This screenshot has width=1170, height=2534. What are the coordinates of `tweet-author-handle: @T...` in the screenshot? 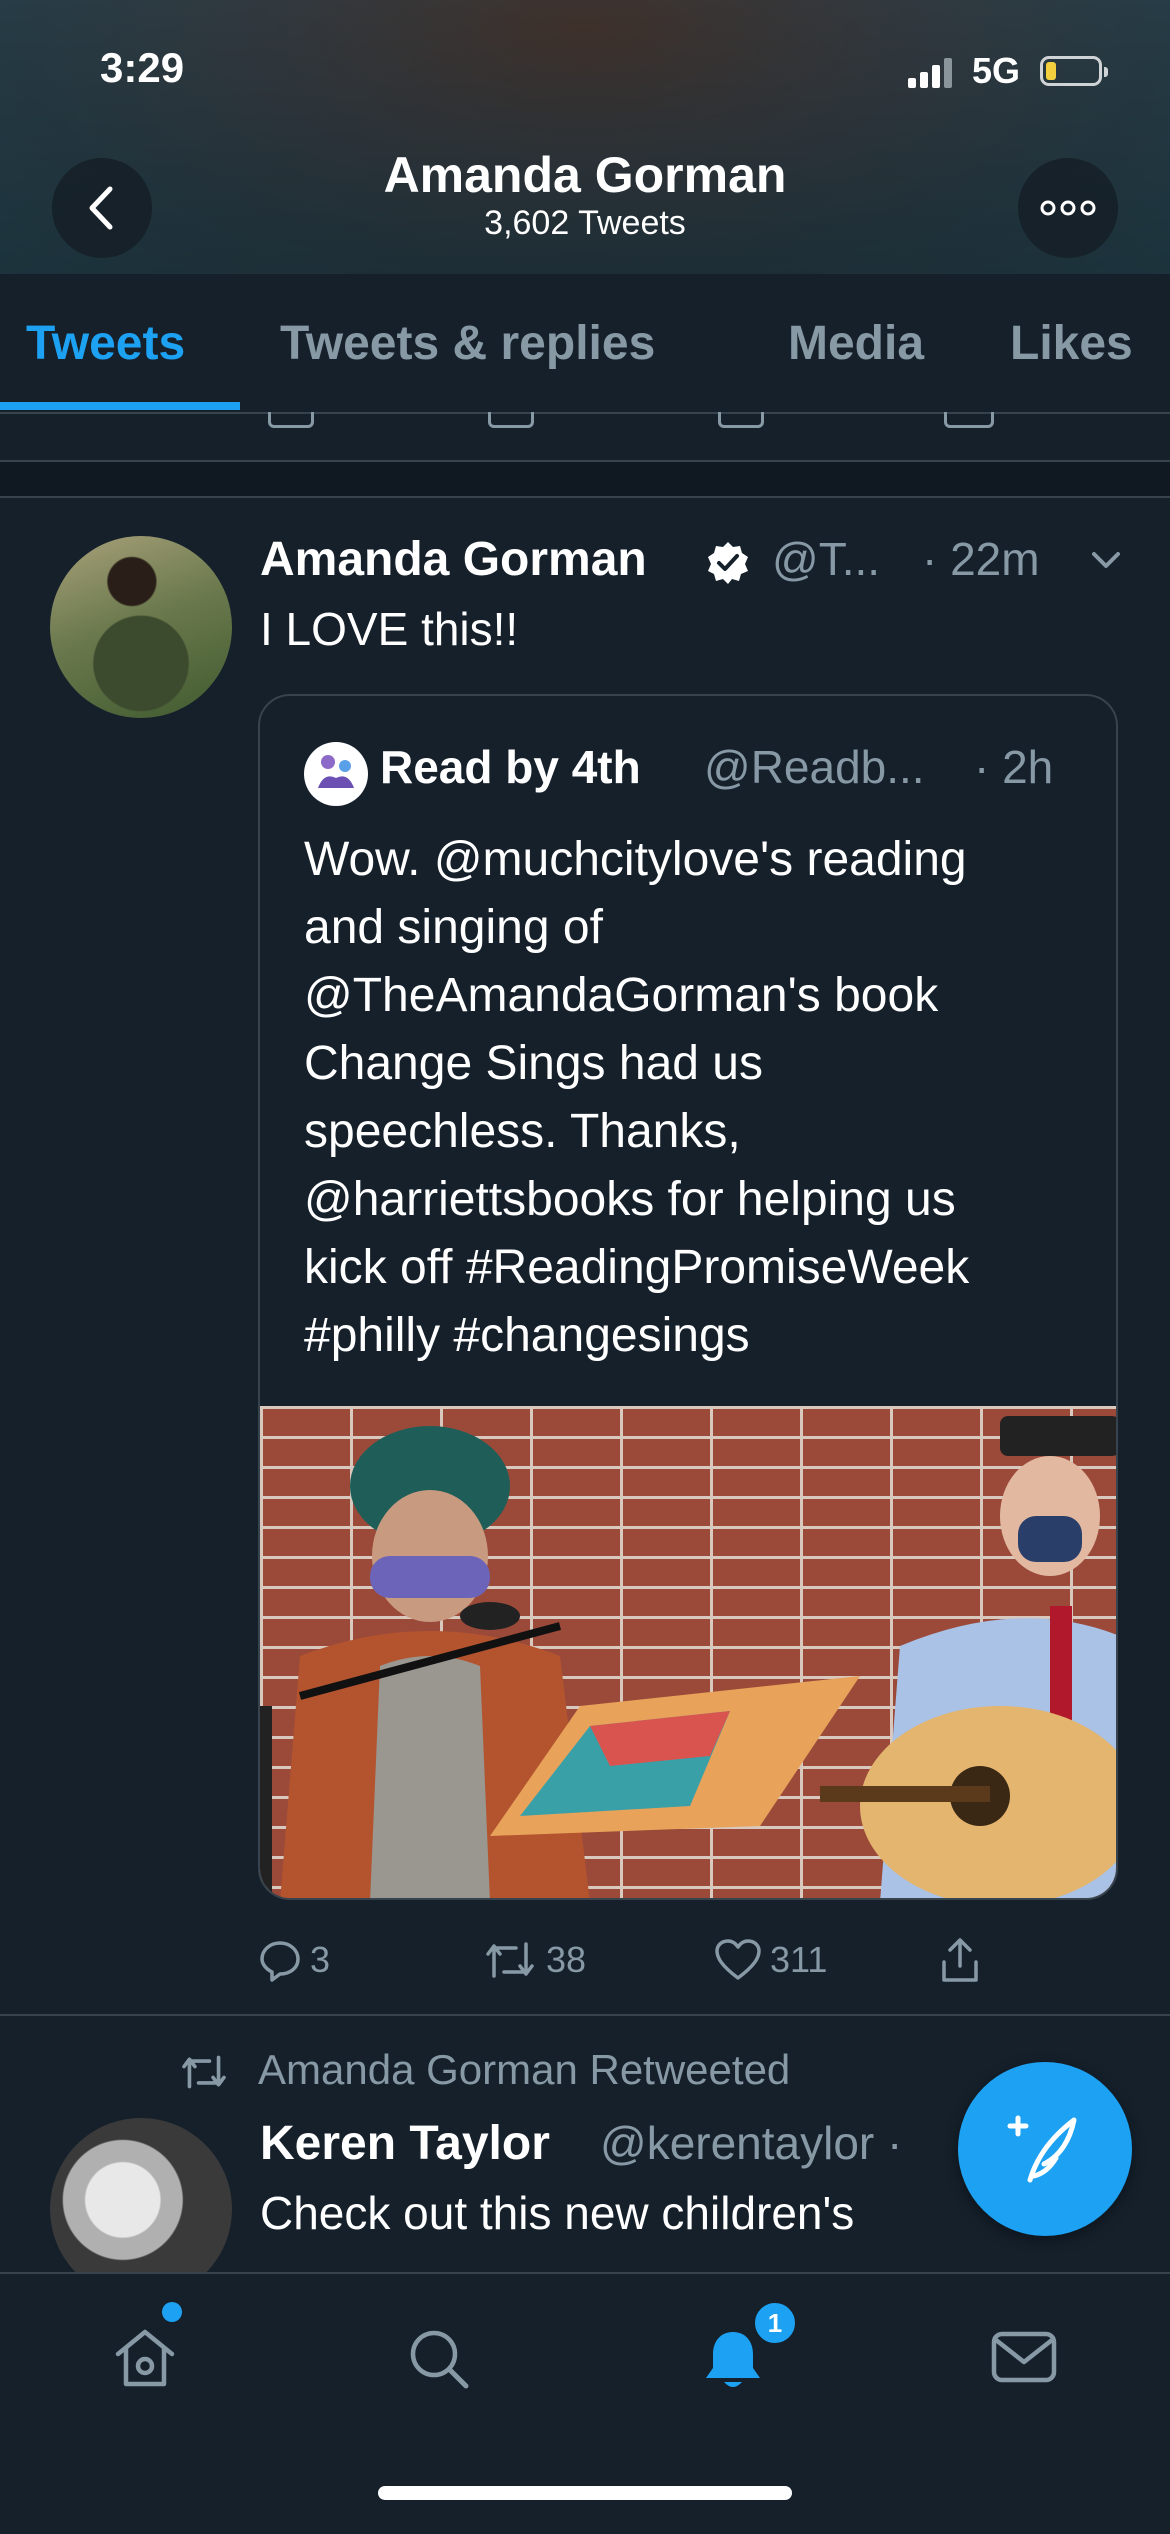 It's located at (826, 559).